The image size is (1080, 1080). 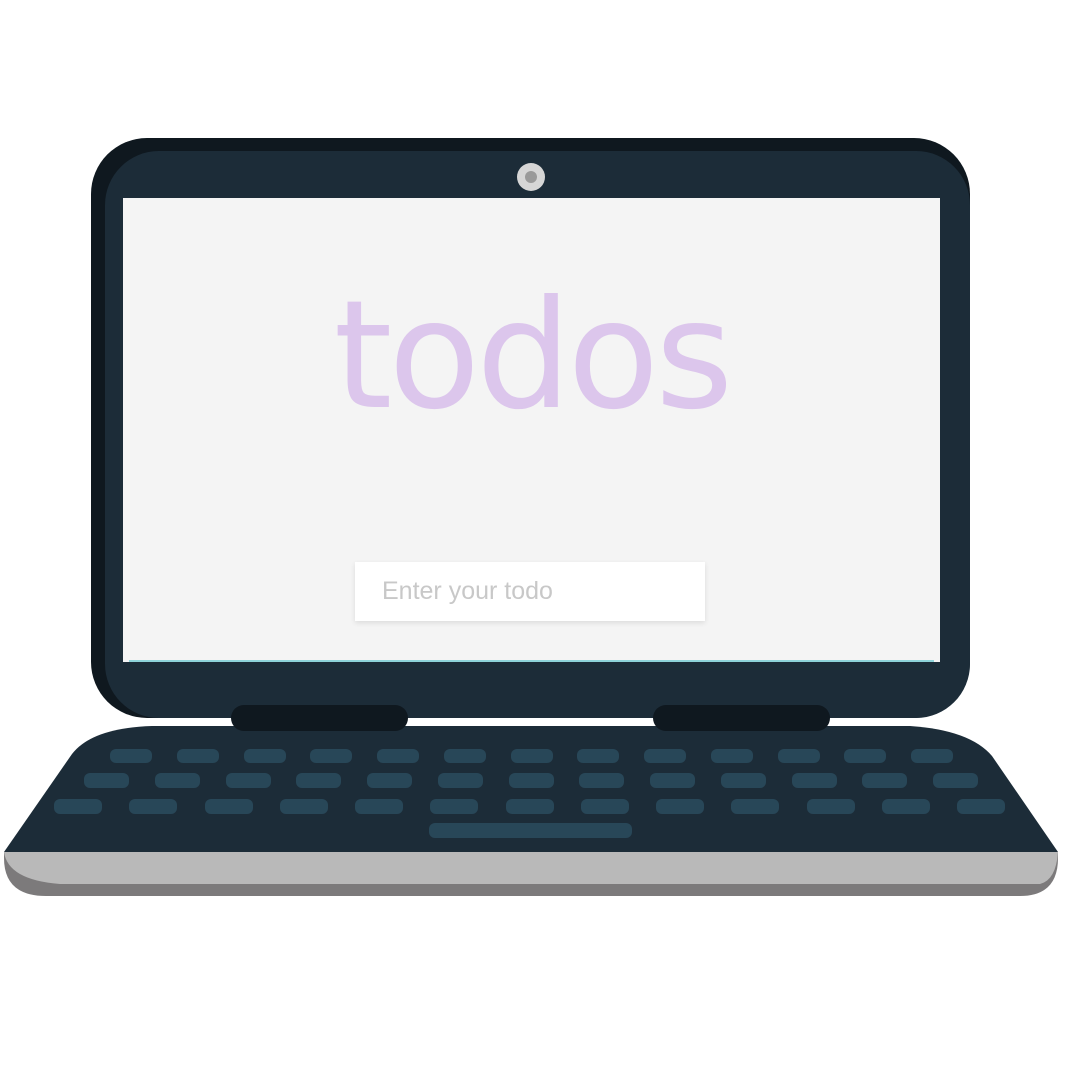 I want to click on screen-bottom-line, so click(x=531, y=661).